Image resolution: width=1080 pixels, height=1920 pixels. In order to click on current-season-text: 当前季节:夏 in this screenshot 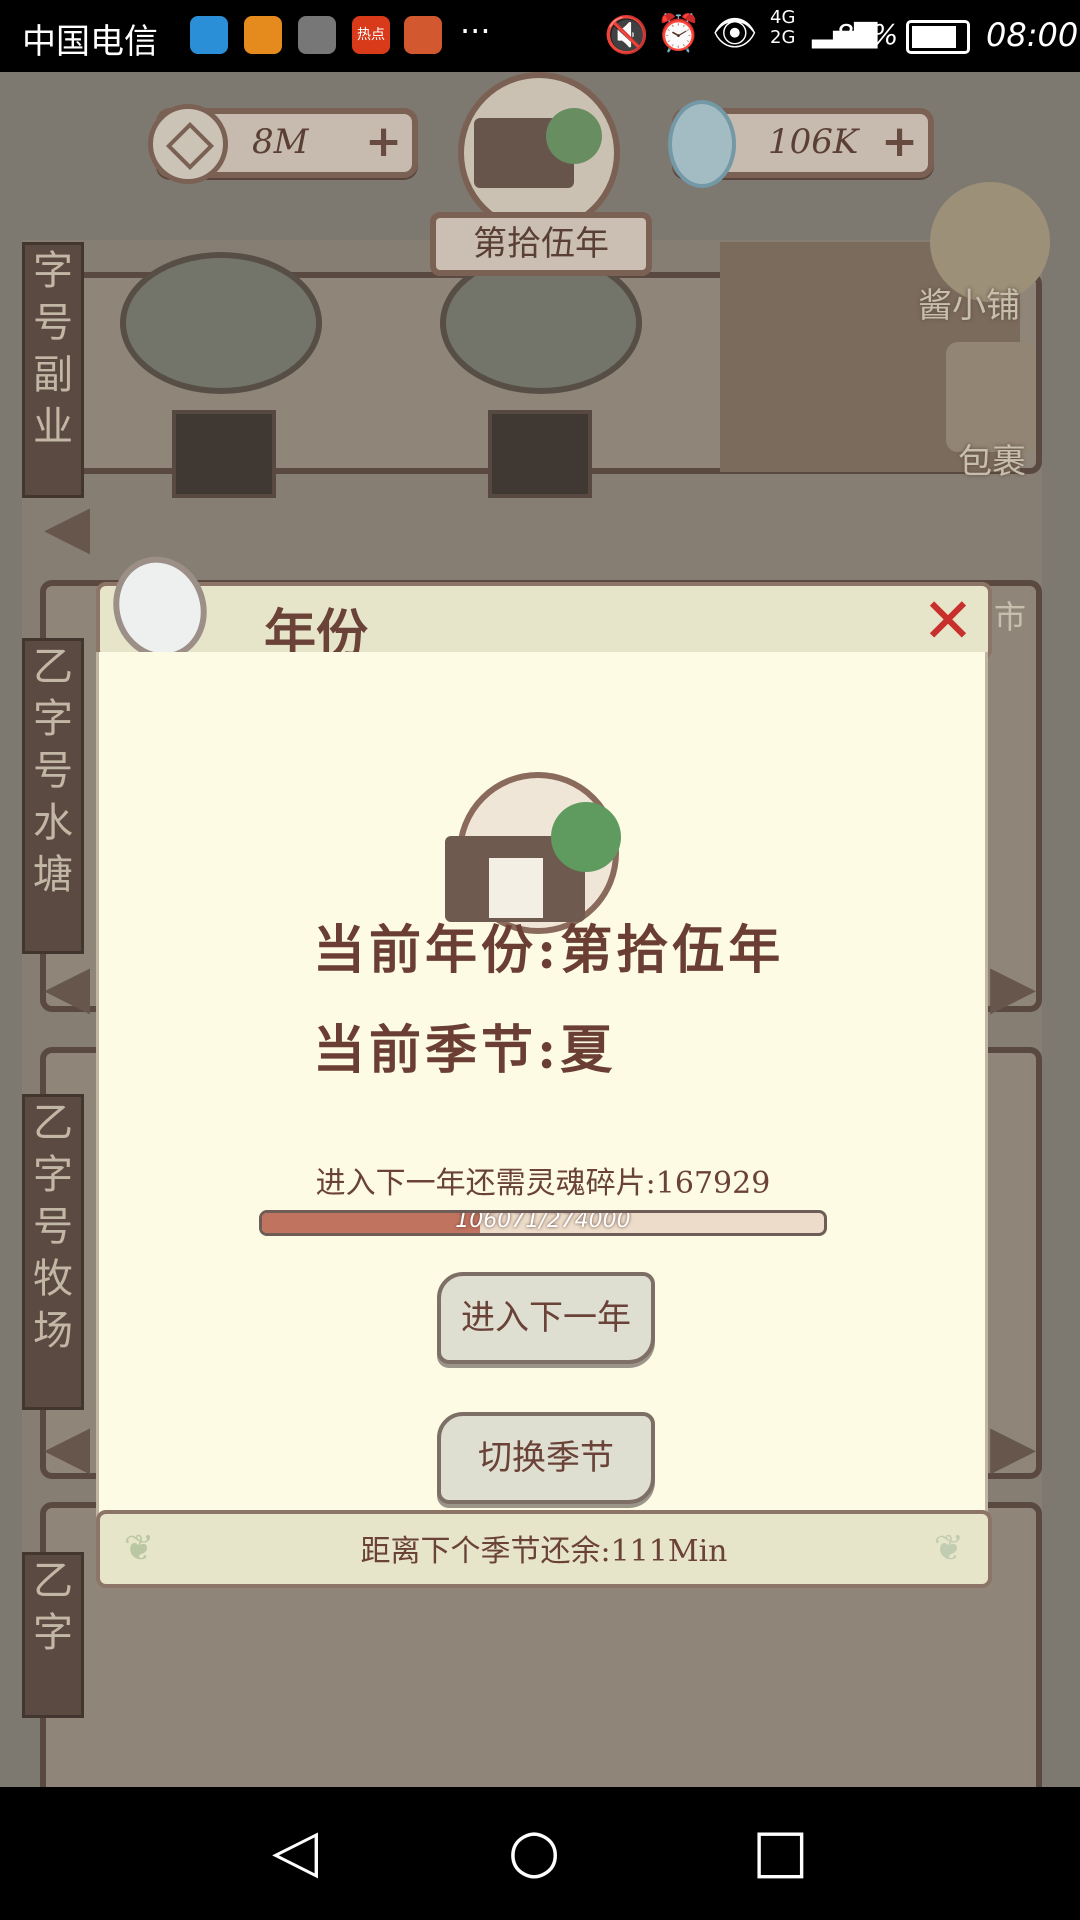, I will do `click(465, 1050)`.